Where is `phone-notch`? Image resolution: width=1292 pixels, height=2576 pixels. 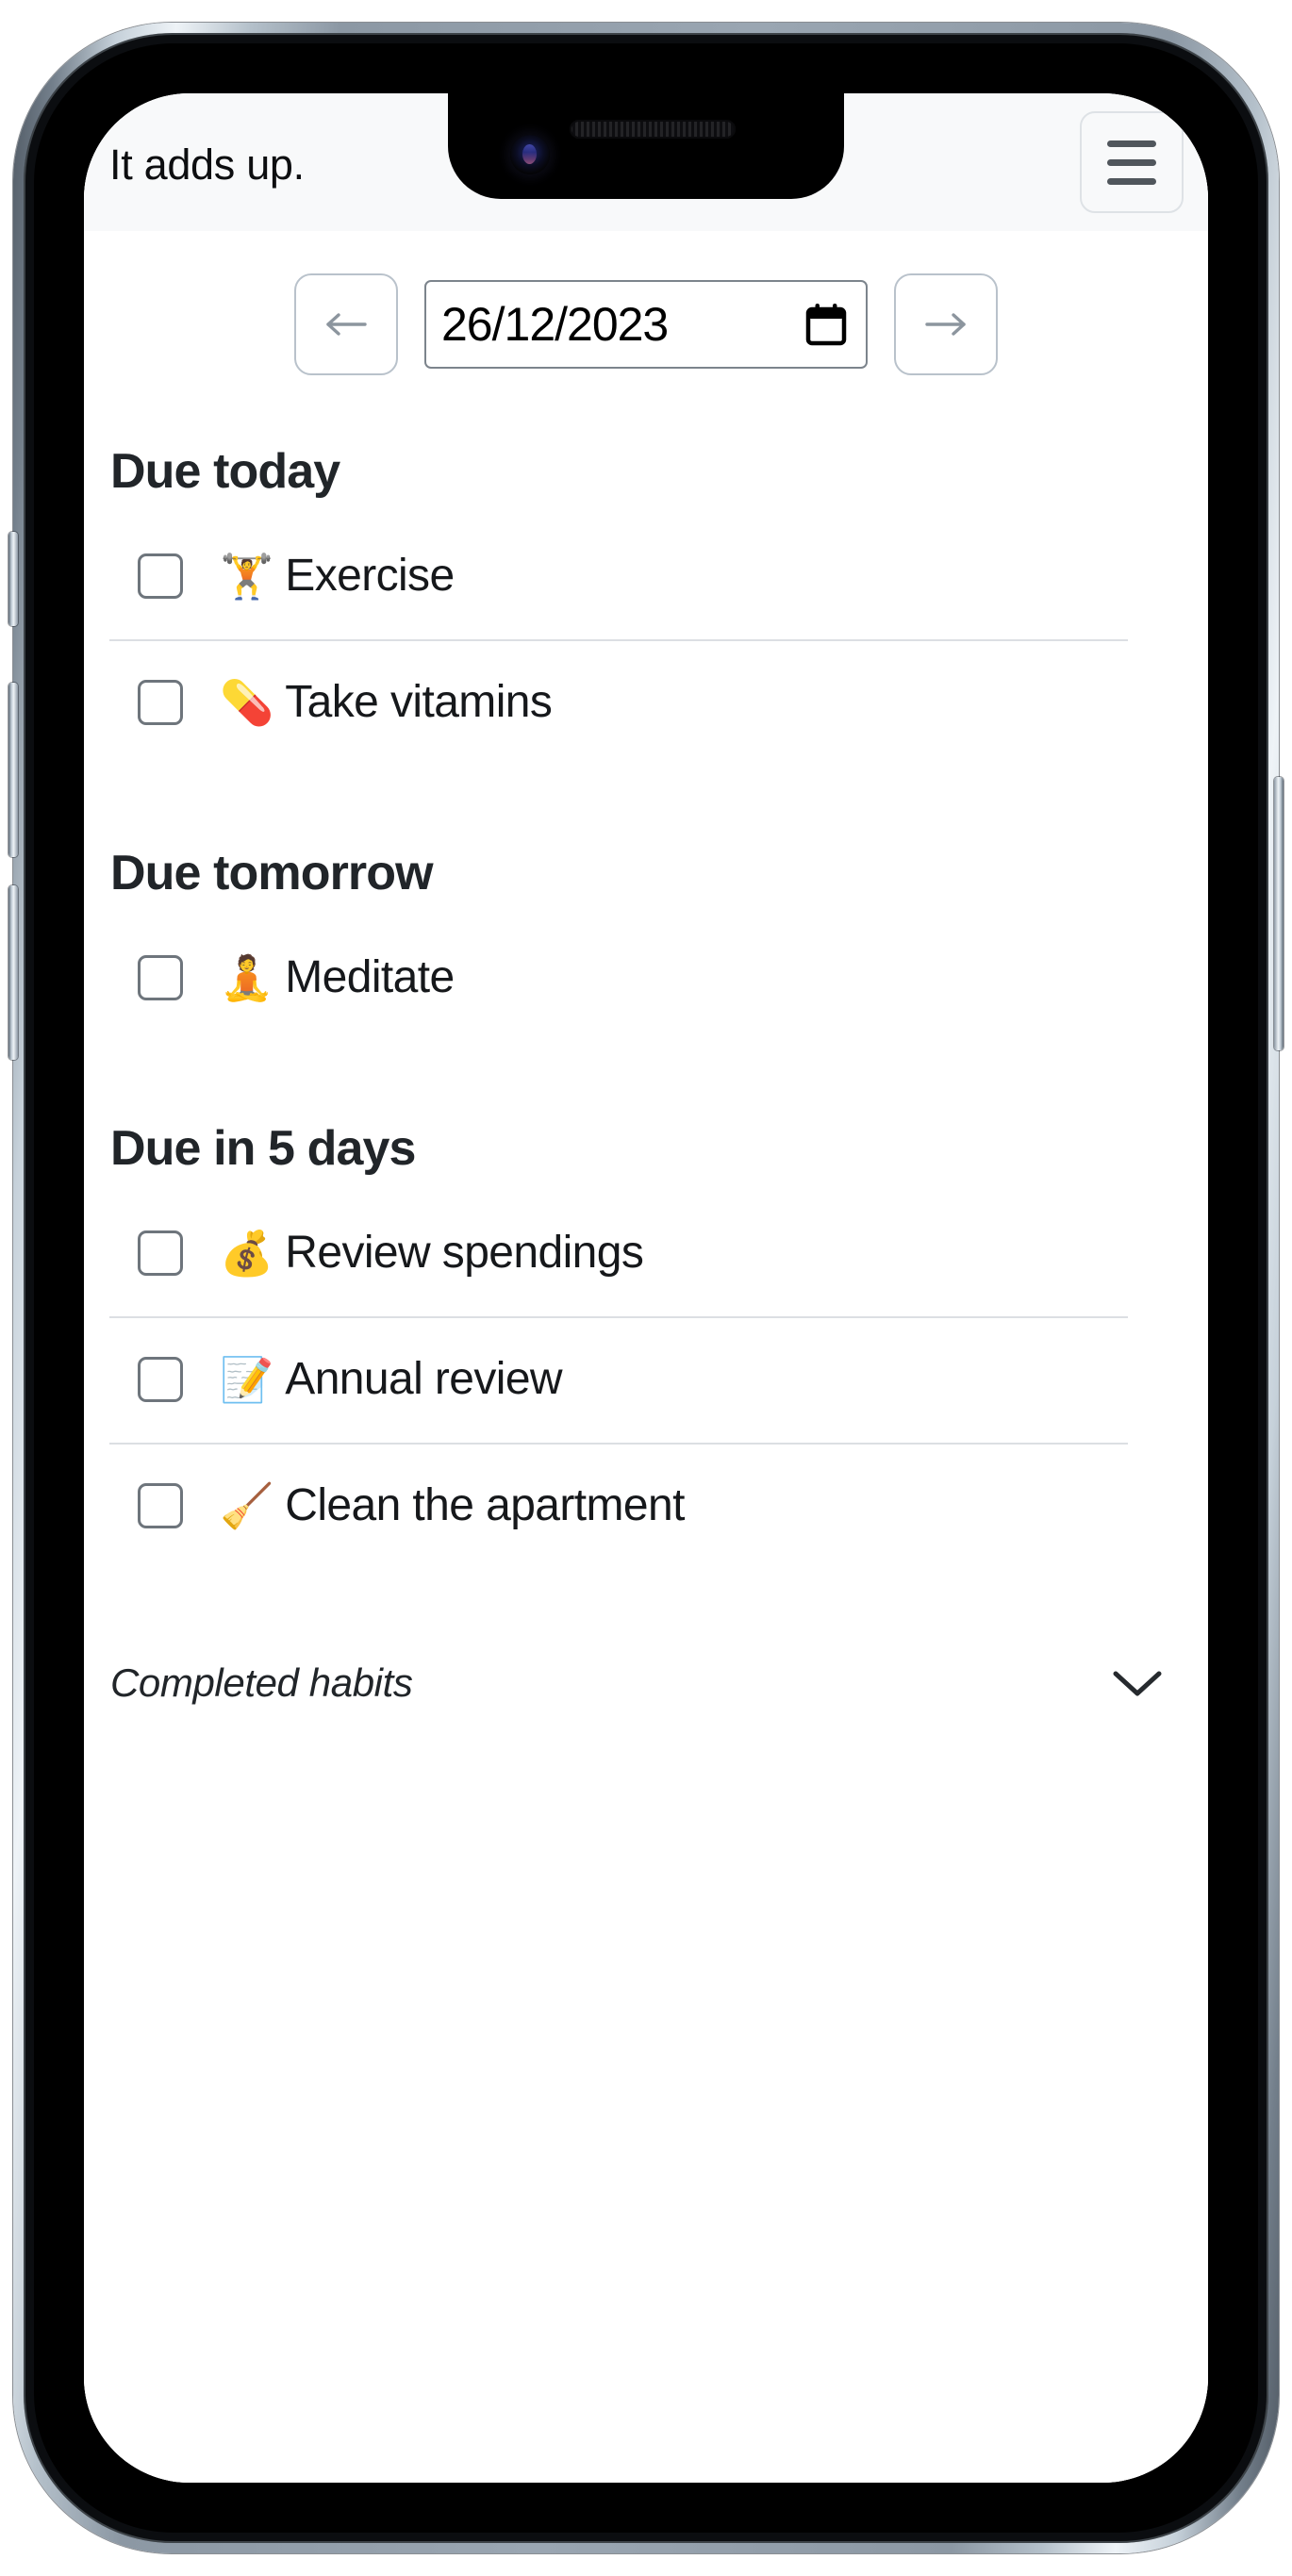 phone-notch is located at coordinates (646, 146).